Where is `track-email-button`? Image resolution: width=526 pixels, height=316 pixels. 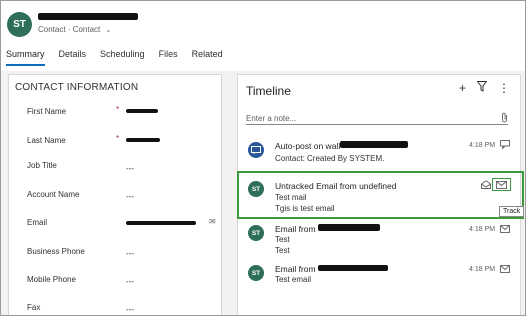
track-email-button is located at coordinates (501, 184).